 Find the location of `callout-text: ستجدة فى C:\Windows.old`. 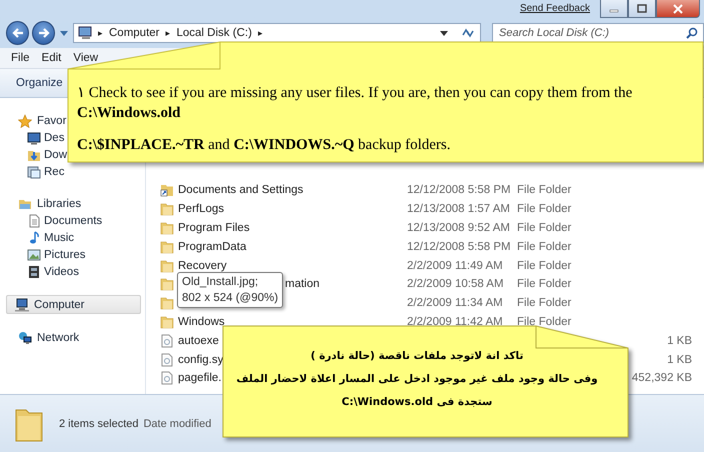

callout-text: ستجدة فى C:\Windows.old is located at coordinates (417, 402).